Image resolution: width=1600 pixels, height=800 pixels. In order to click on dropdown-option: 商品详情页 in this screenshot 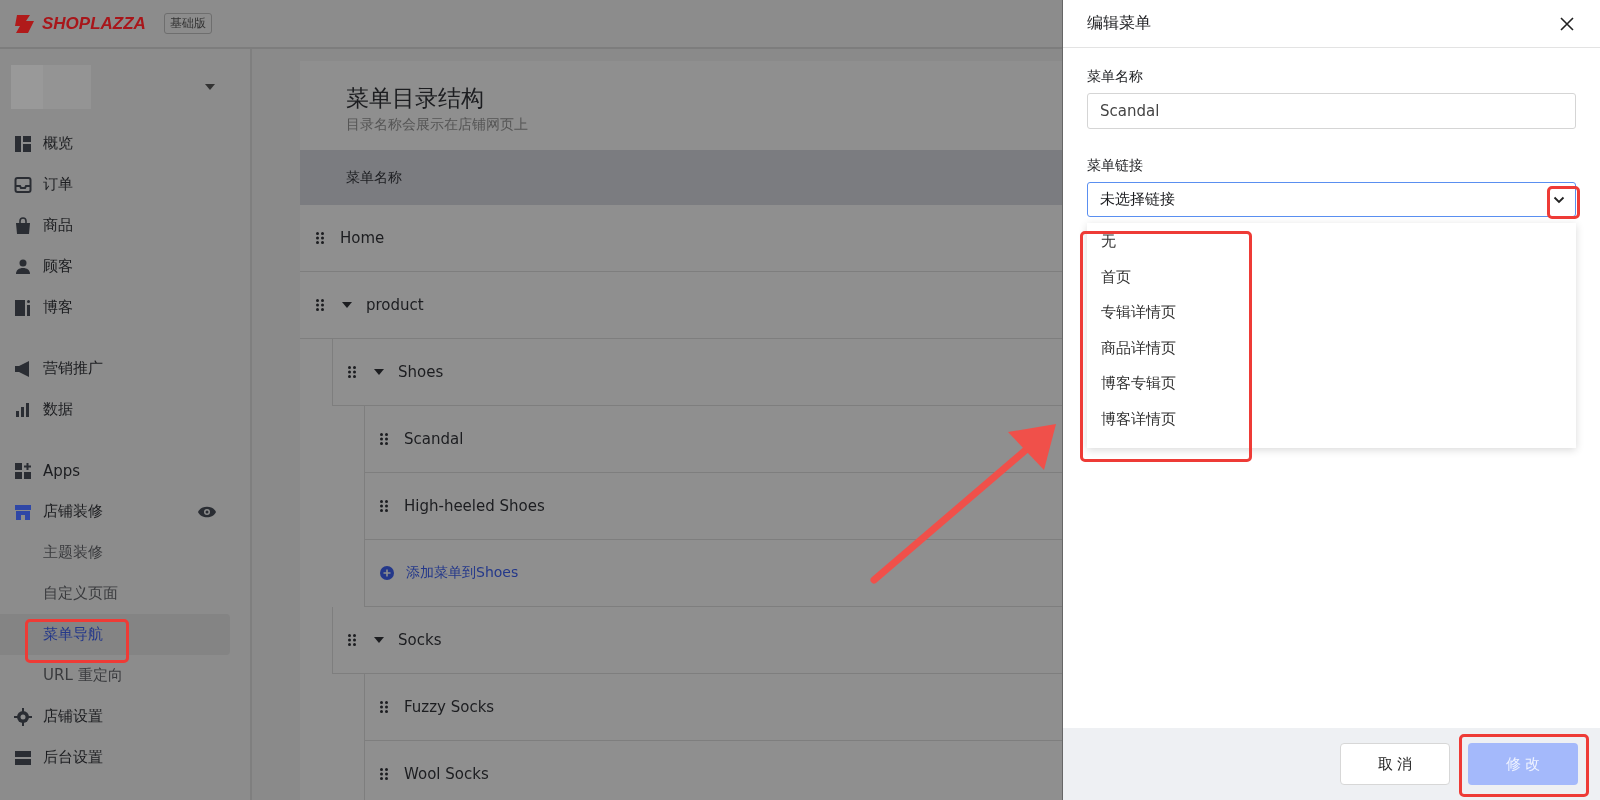, I will do `click(1331, 349)`.